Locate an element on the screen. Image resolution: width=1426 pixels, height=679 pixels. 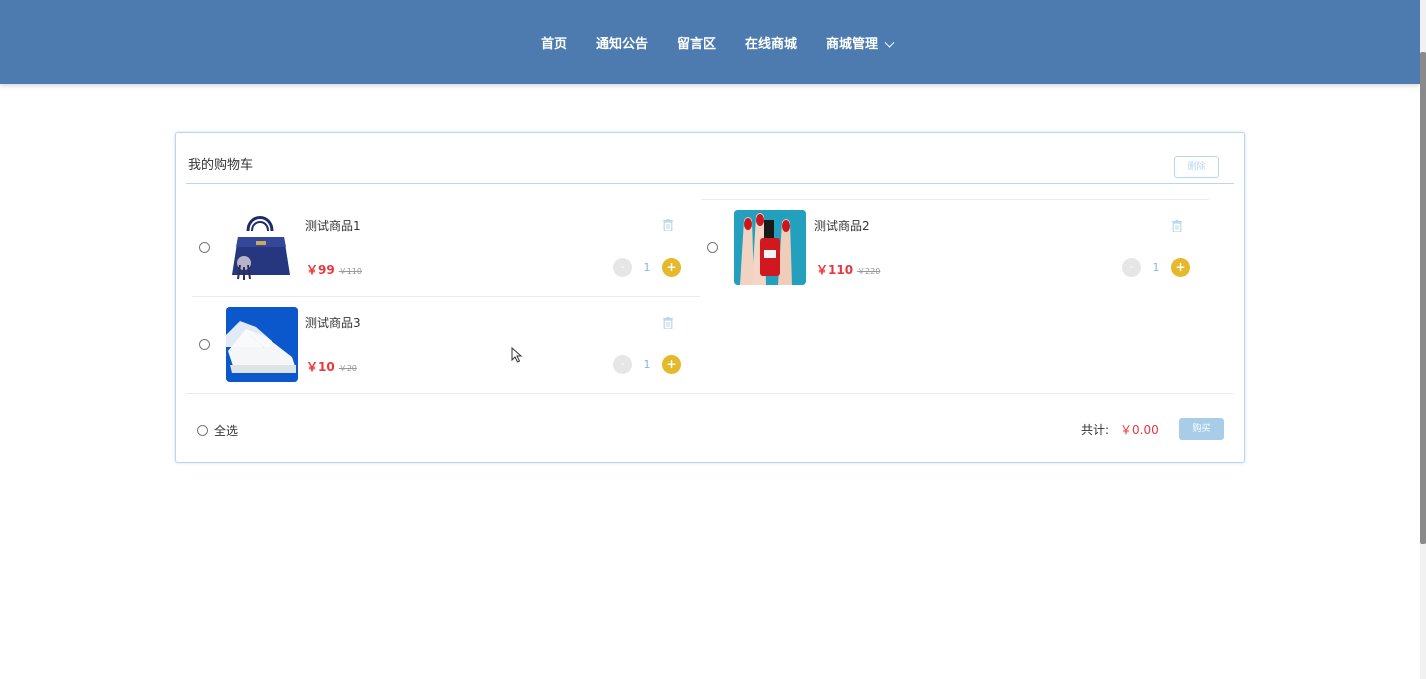
main-nav: 首页 通知公告 留言区 在线商城 商城管理 is located at coordinates (710, 45).